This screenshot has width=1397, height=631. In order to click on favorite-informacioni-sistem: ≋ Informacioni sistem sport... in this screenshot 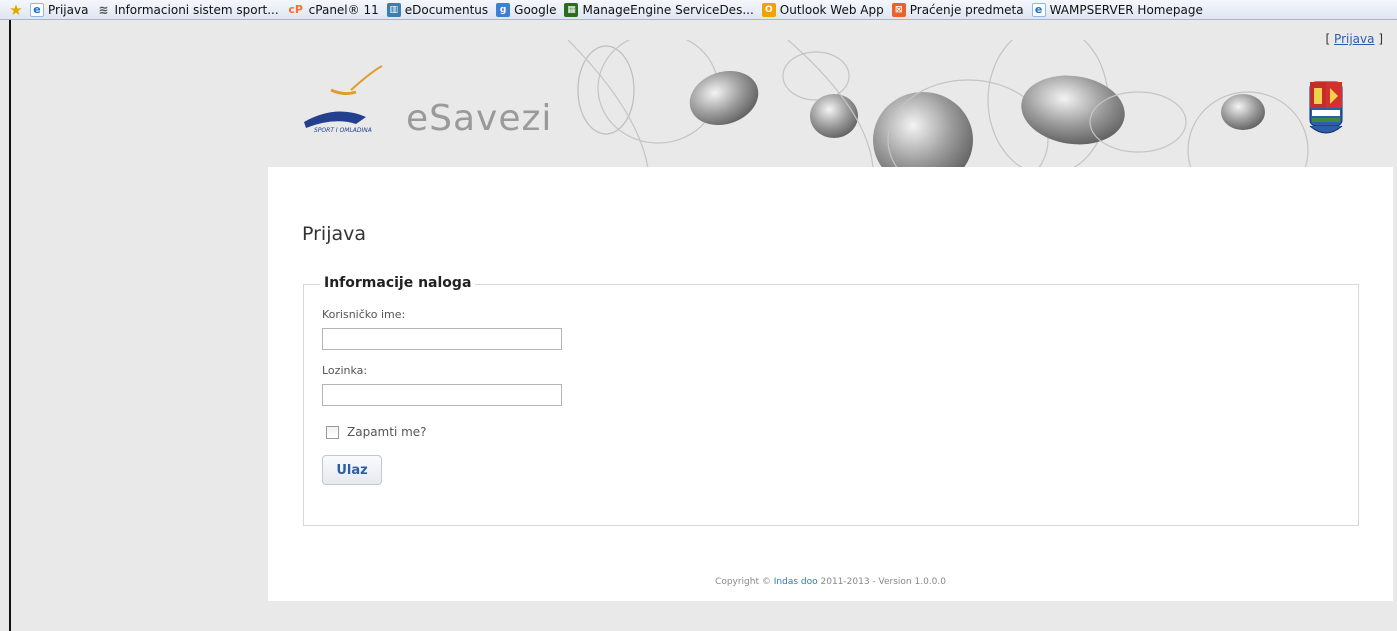, I will do `click(187, 10)`.